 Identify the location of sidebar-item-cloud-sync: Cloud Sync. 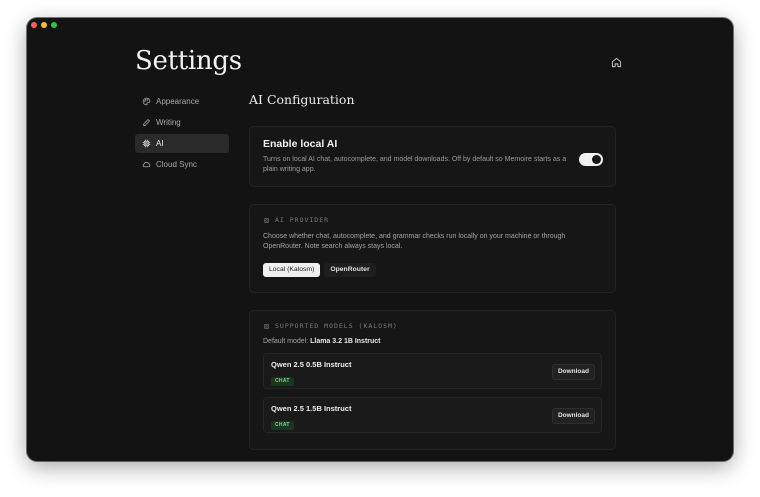
(182, 164).